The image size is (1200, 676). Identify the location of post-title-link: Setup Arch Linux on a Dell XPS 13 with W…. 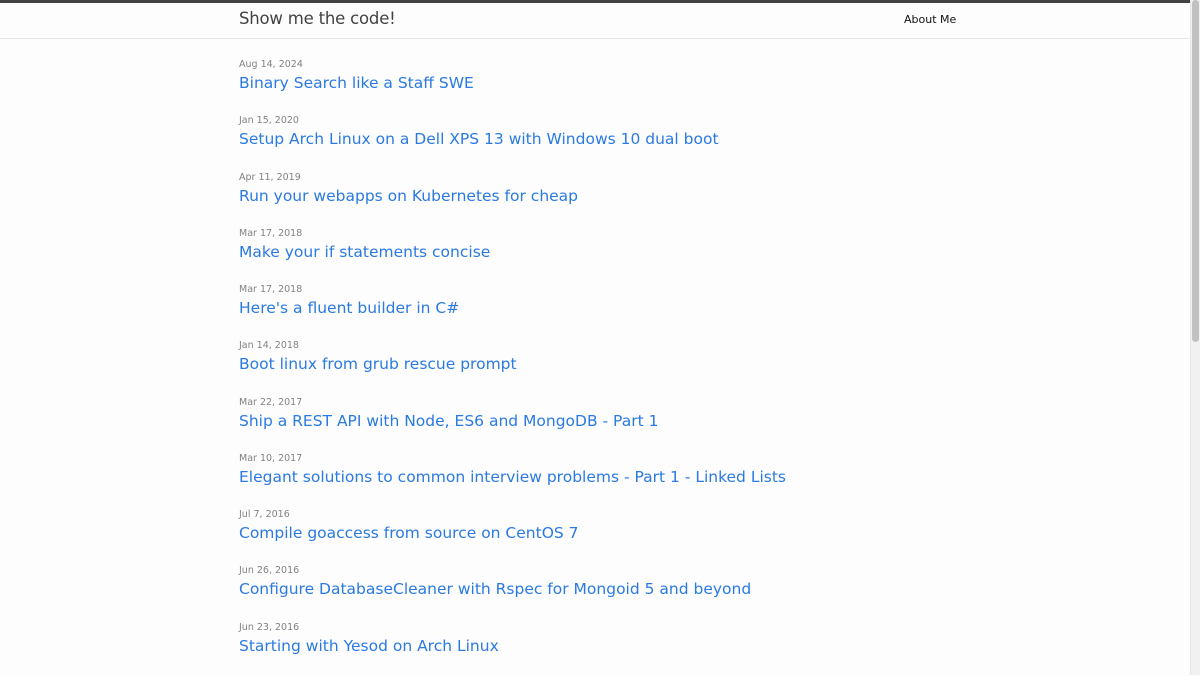
(479, 139).